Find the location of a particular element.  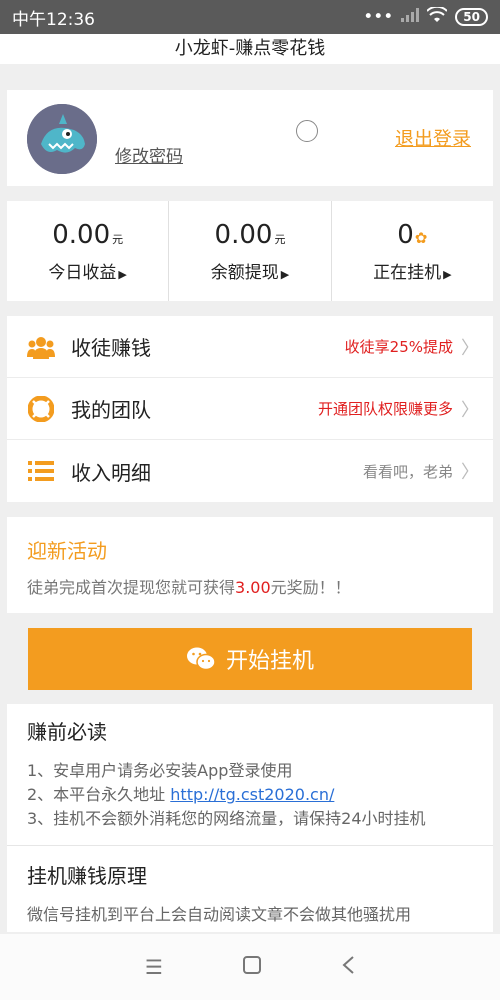

menu-hint: 看看吧，老弟 is located at coordinates (407, 471).